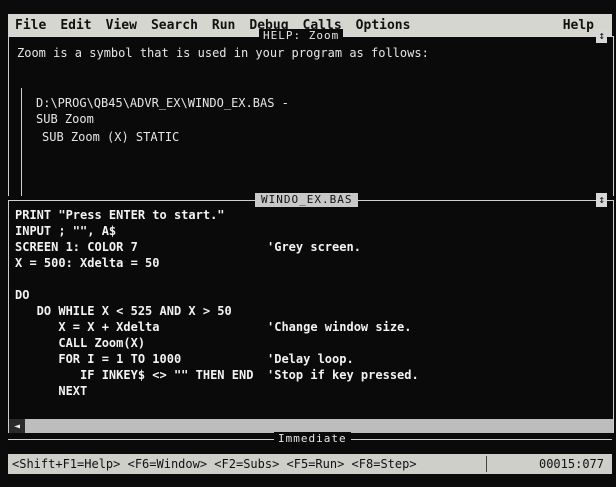 The image size is (616, 487). I want to click on editor-window-title: WINDO_EX.BAS, so click(307, 200).